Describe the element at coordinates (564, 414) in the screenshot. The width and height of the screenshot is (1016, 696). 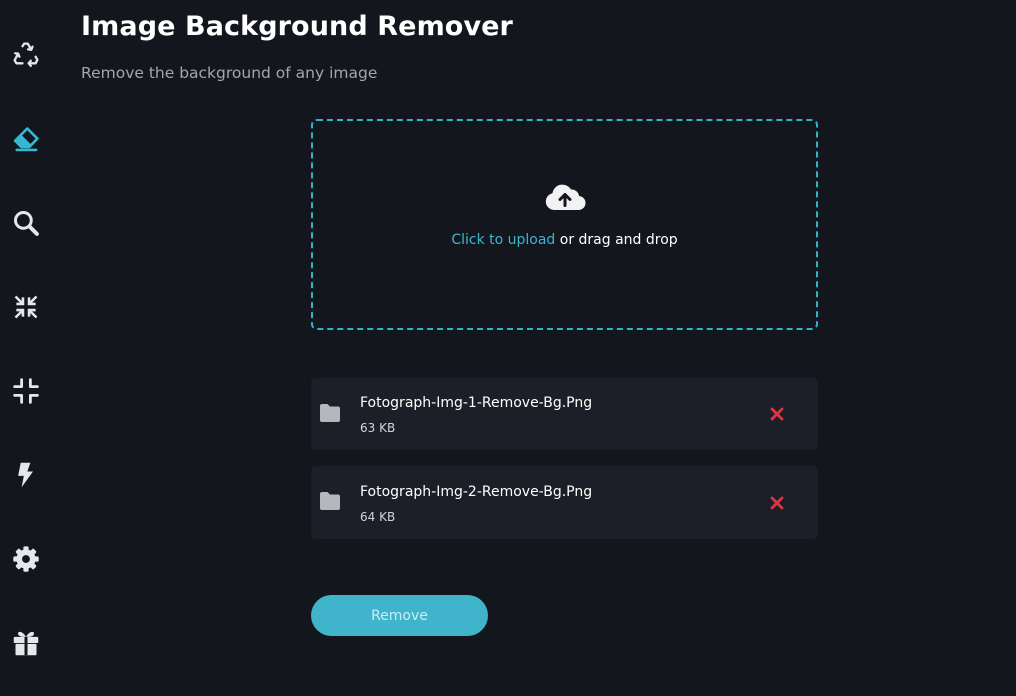
I see `file-list-item: Fotograph-Img-1-Remove-Bg.Png 63 KB` at that location.